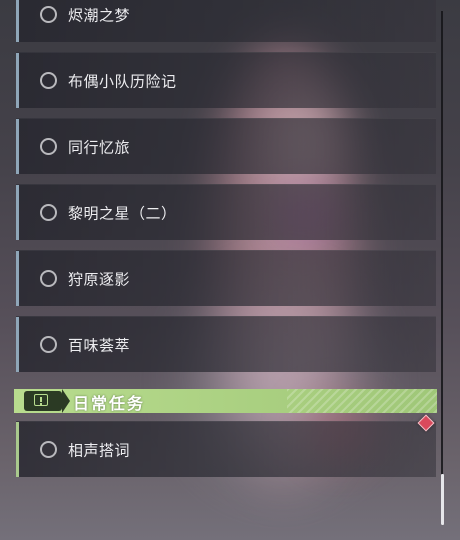 The width and height of the screenshot is (460, 540). What do you see at coordinates (226, 212) in the screenshot?
I see `quest-item: 黎明之星（二）` at bounding box center [226, 212].